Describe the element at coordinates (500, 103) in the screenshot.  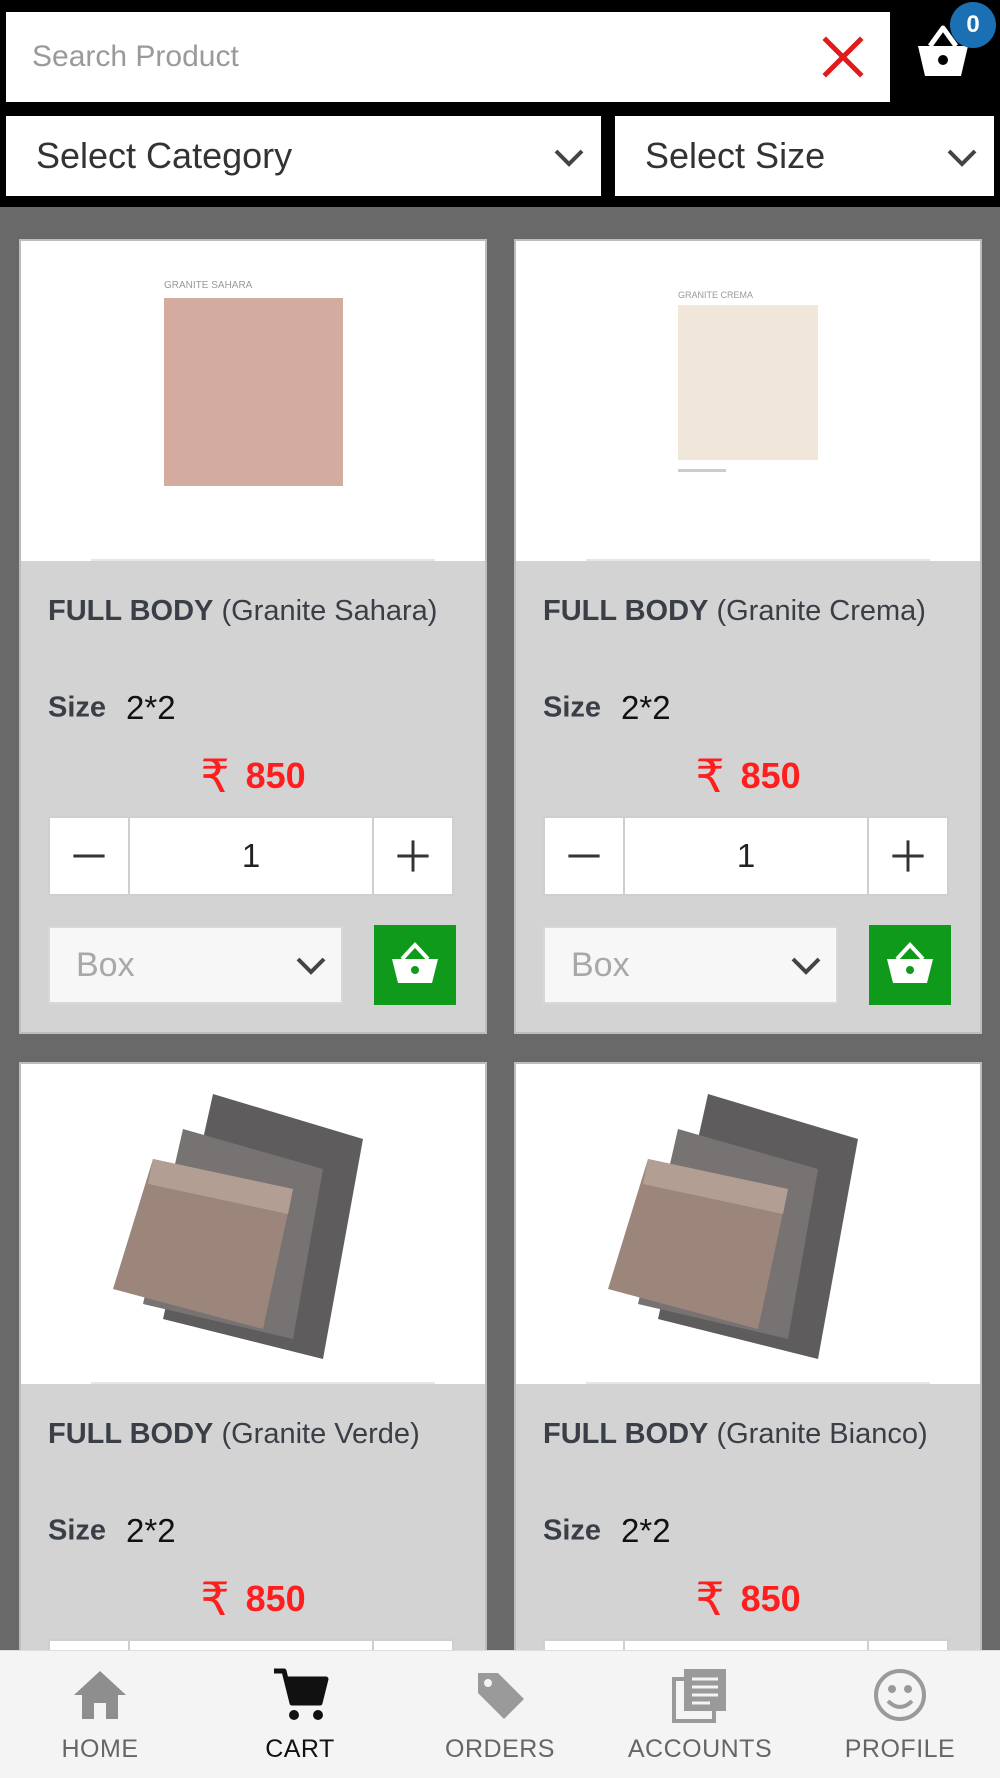
I see `top-bar: 0 Select Category Select Size` at that location.